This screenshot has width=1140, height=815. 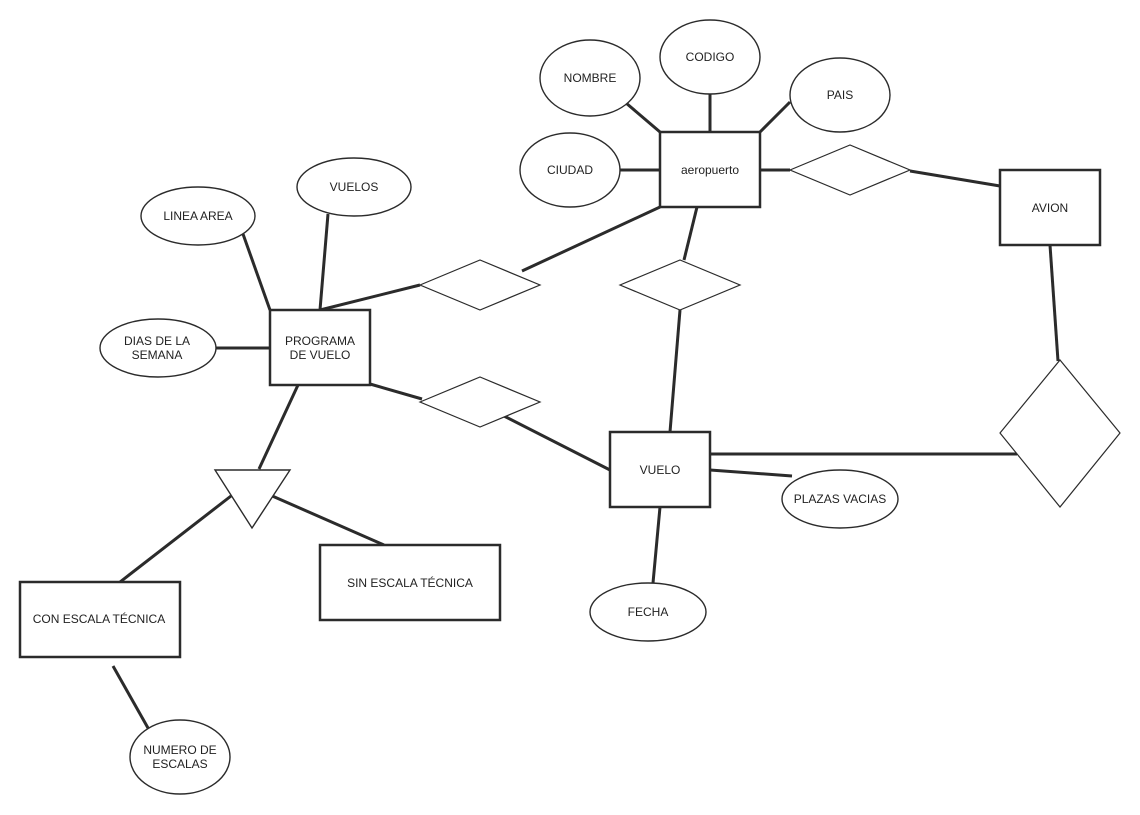 I want to click on entity-aeropuerto-label: aeropuerto, so click(x=710, y=170).